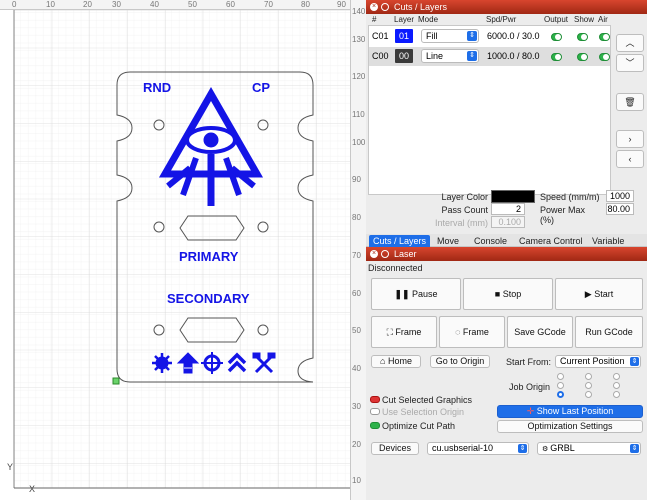 This screenshot has height=500, width=647. What do you see at coordinates (506, 7) in the screenshot?
I see `cuts-layers-titlebar: × Cuts / Layers` at bounding box center [506, 7].